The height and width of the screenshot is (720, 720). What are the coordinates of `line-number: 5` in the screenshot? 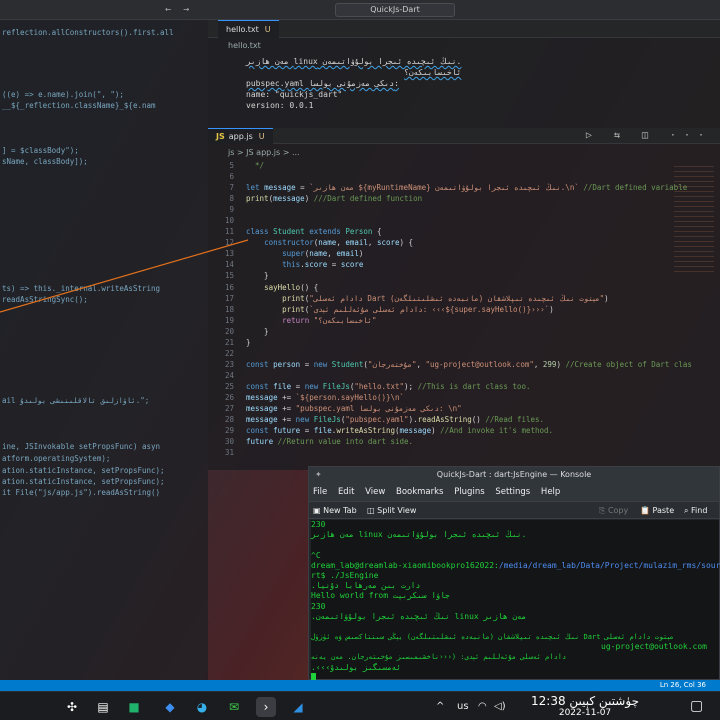 It's located at (231, 165).